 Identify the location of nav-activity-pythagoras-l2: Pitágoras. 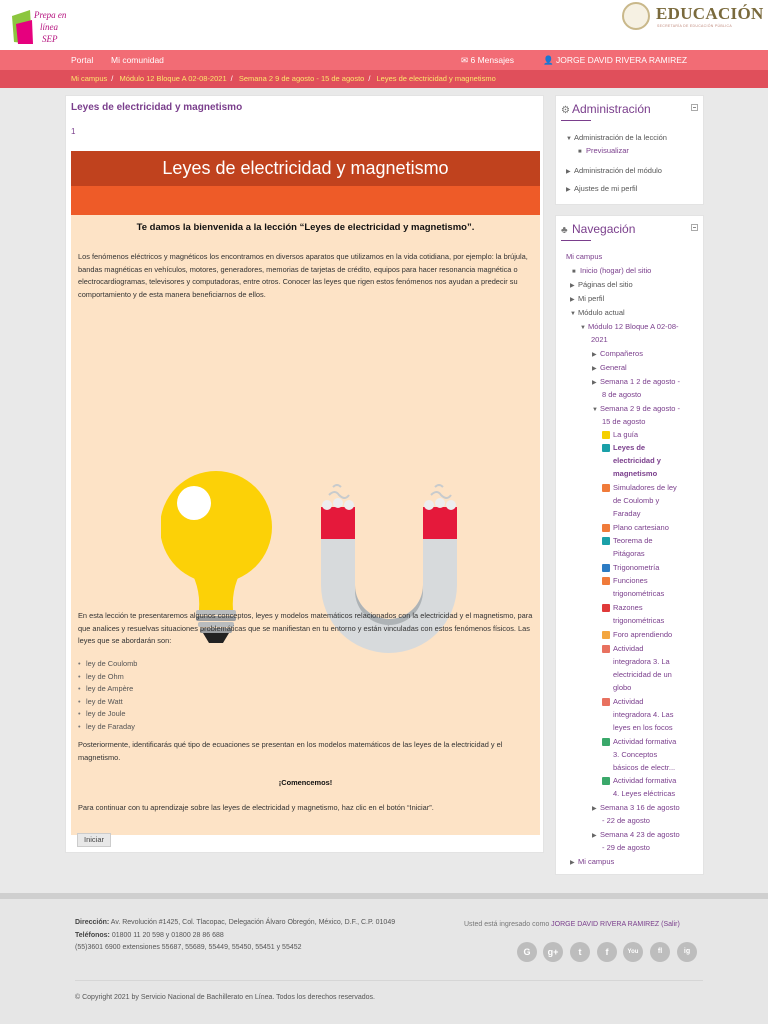
(629, 553).